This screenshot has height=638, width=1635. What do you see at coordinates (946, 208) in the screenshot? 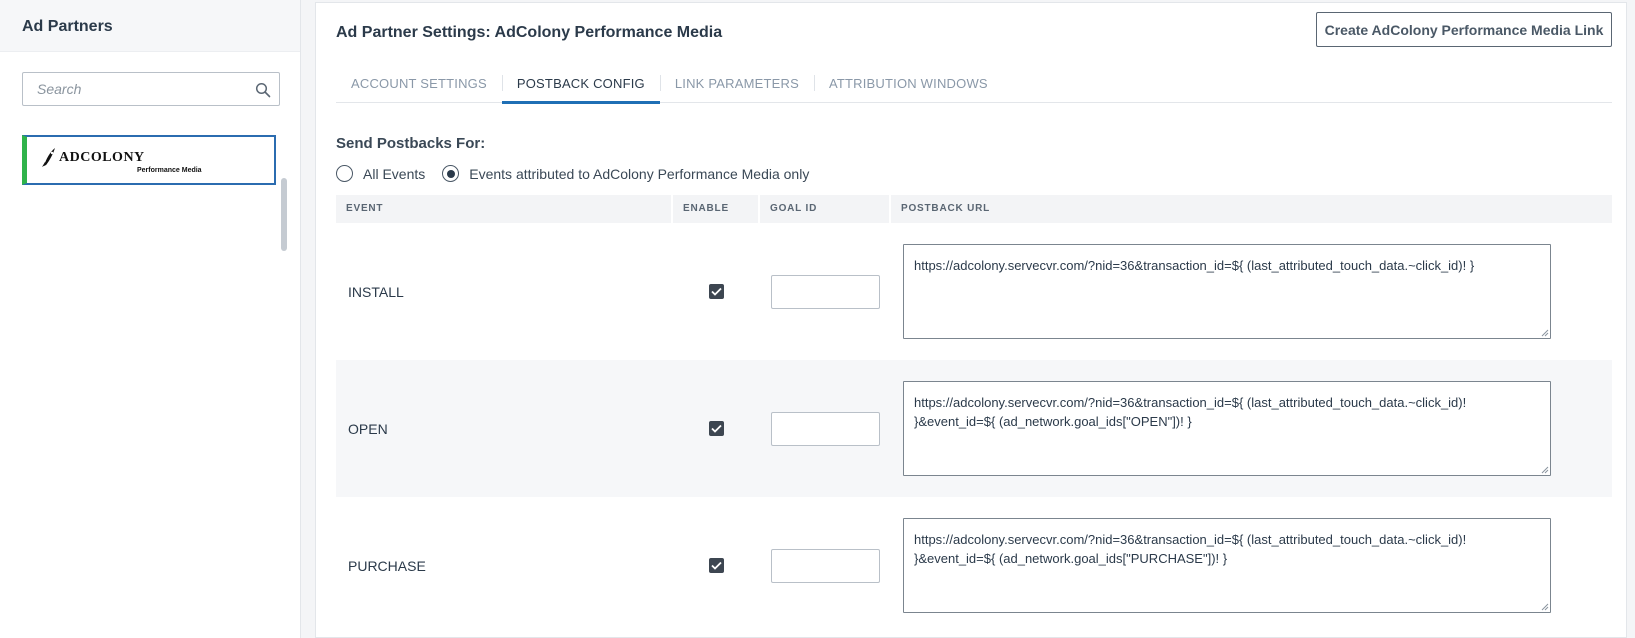
I see `header-postback-url: Postback URL` at bounding box center [946, 208].